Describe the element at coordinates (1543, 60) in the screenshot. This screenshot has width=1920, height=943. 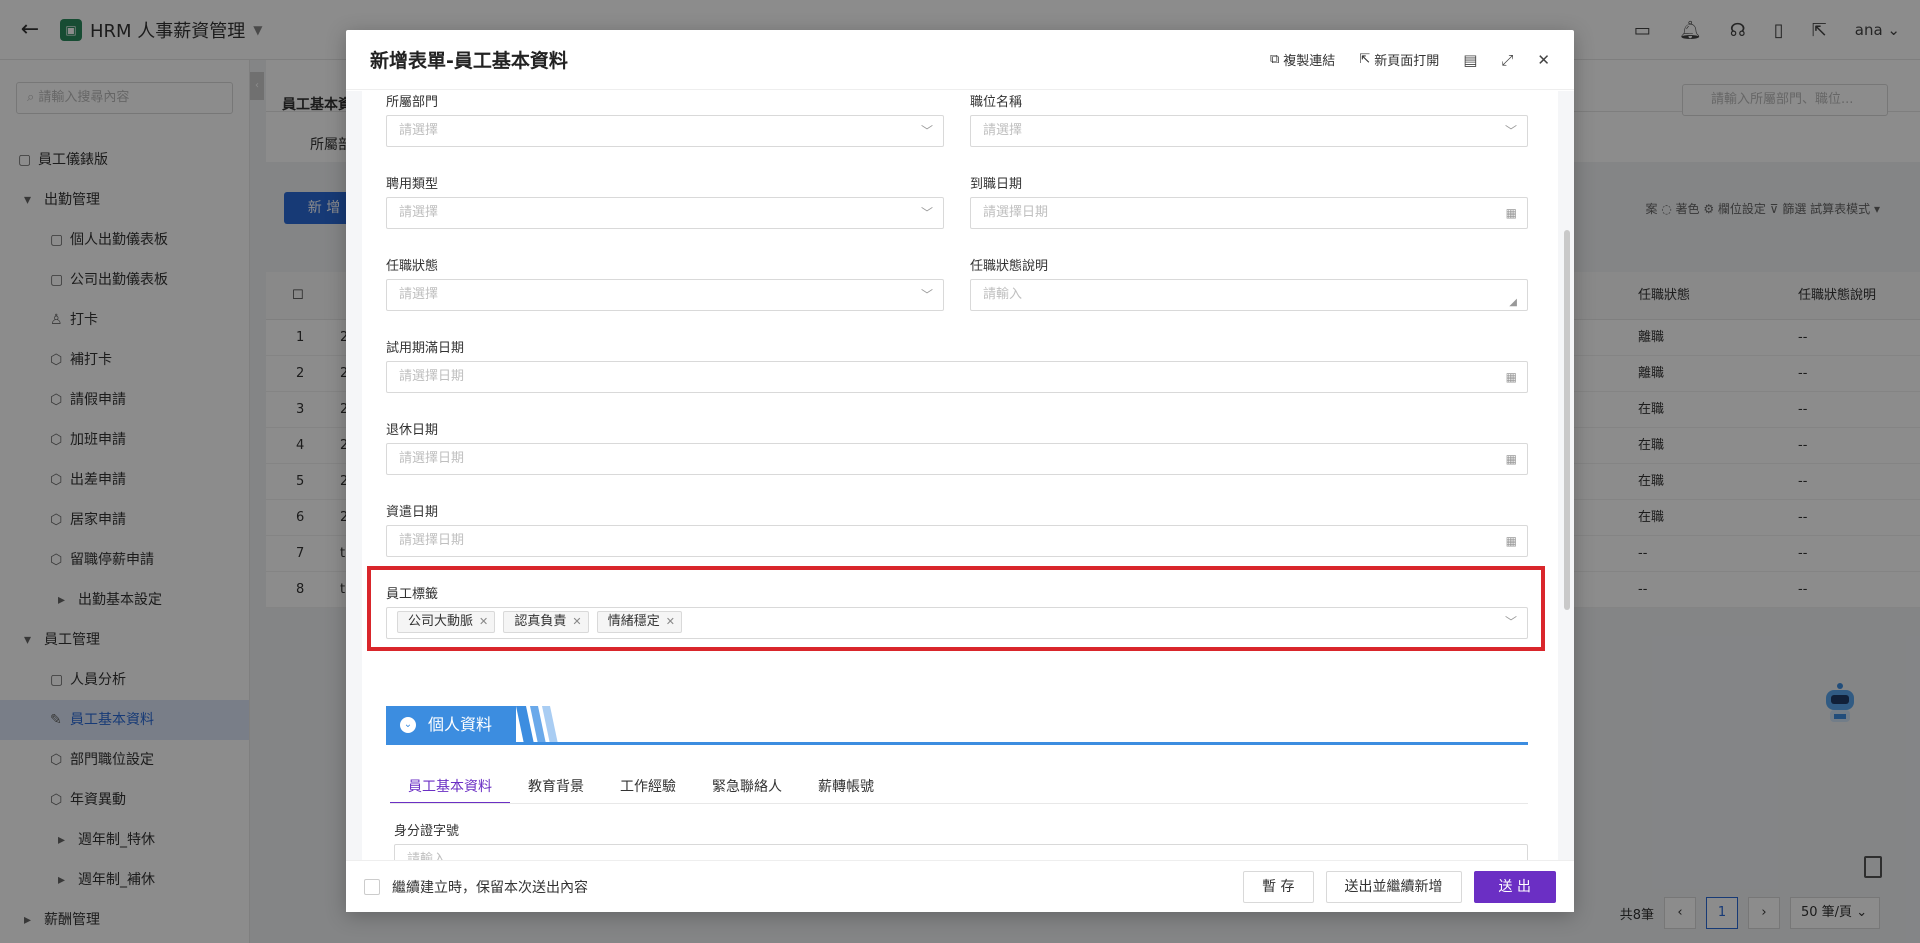
I see `close-icon: ✕` at that location.